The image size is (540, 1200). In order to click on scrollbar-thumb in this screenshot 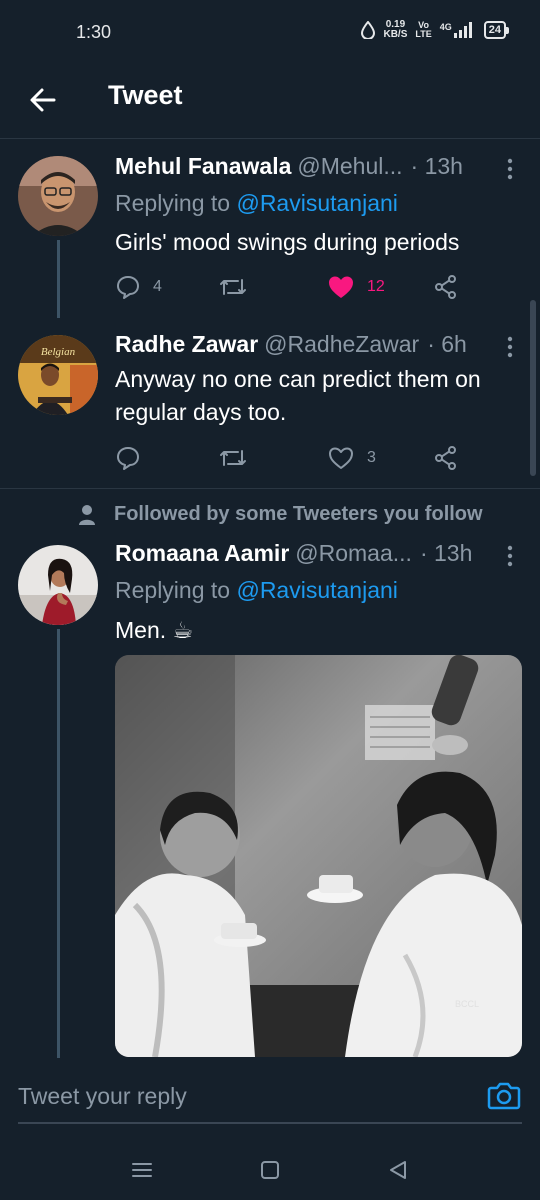, I will do `click(533, 388)`.